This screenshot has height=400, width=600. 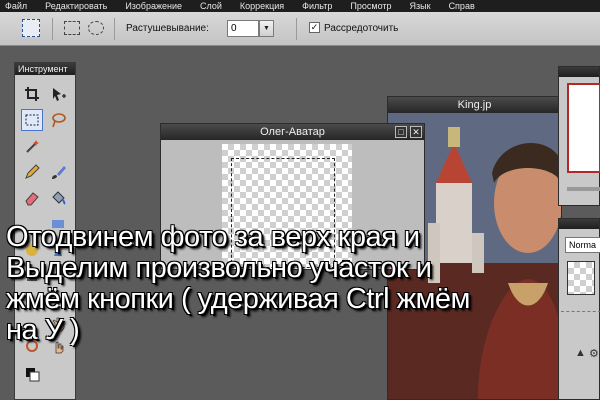 I want to click on feather-label: Растушевывание:, so click(x=167, y=28).